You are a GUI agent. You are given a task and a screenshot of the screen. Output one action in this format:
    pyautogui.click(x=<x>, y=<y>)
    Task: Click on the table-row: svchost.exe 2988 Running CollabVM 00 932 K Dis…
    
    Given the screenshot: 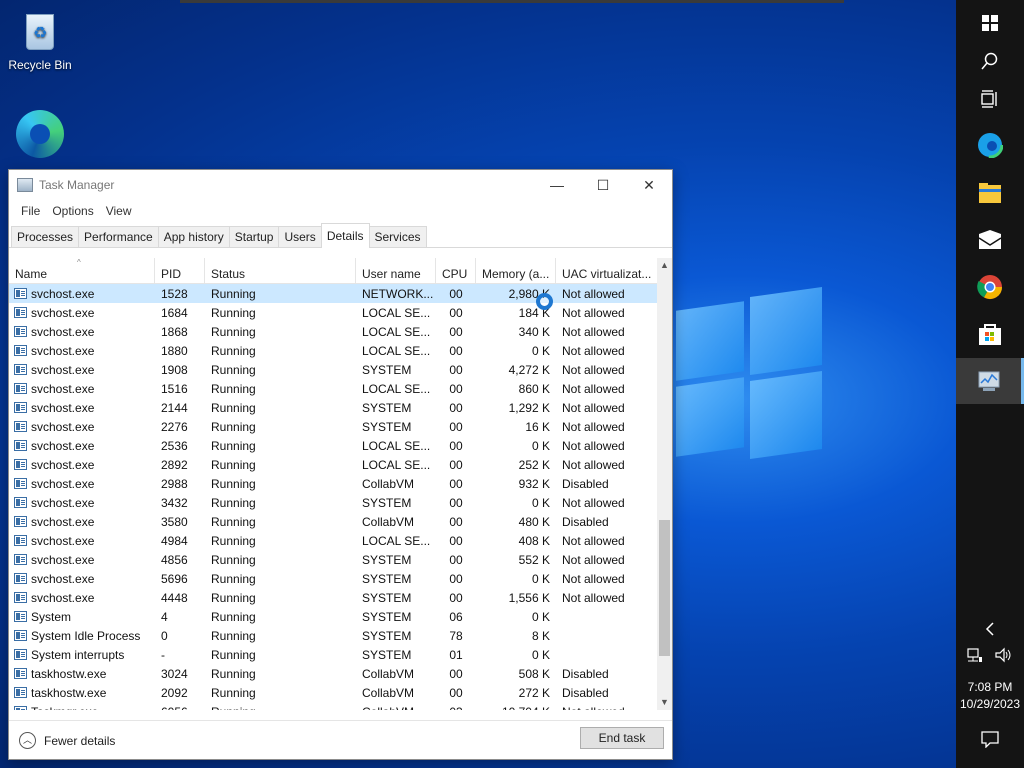 What is the action you would take?
    pyautogui.click(x=334, y=483)
    